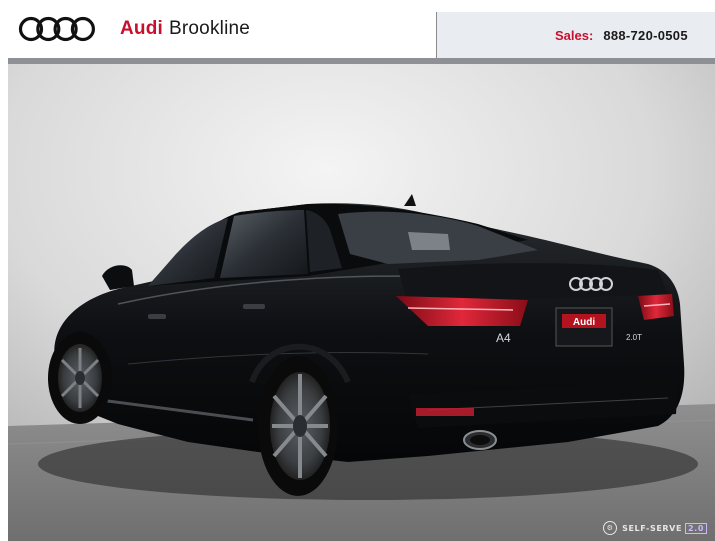 The image size is (715, 541). Describe the element at coordinates (584, 322) in the screenshot. I see `plate-brand-text: Audi` at that location.